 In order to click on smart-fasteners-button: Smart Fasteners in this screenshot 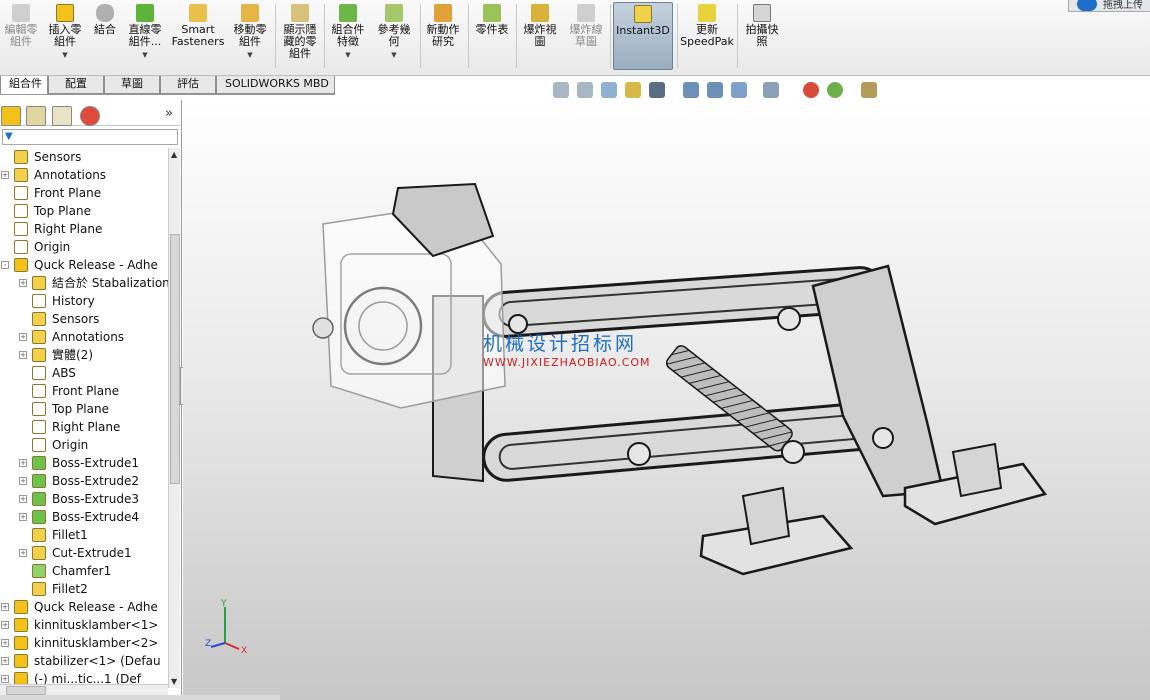, I will do `click(198, 37)`.